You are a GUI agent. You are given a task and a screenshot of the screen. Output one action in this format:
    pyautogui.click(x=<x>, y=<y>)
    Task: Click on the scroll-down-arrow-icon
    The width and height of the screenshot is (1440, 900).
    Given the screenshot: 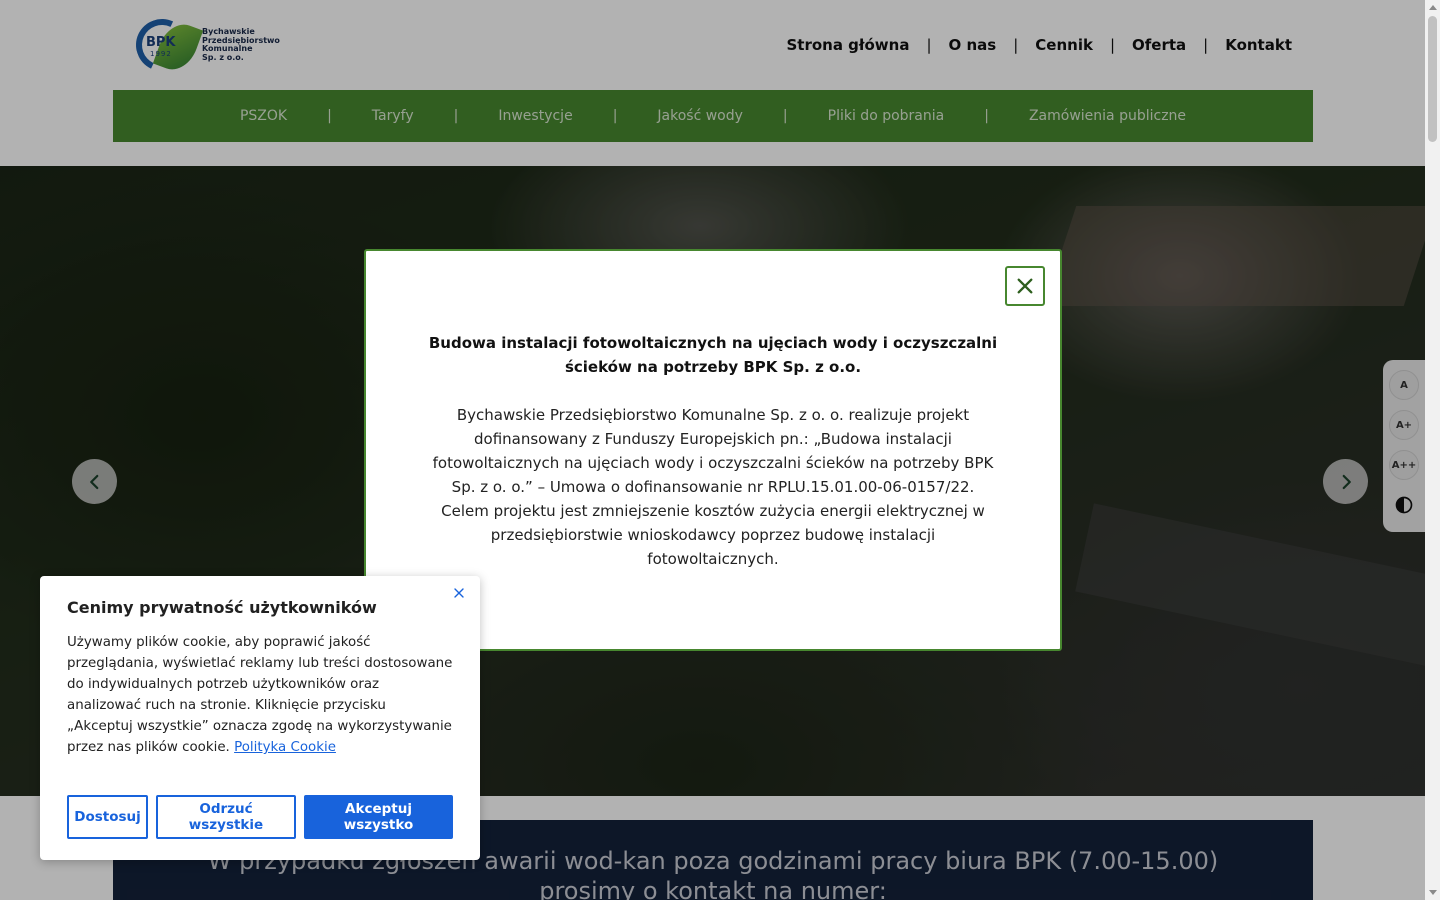 What is the action you would take?
    pyautogui.click(x=1433, y=892)
    